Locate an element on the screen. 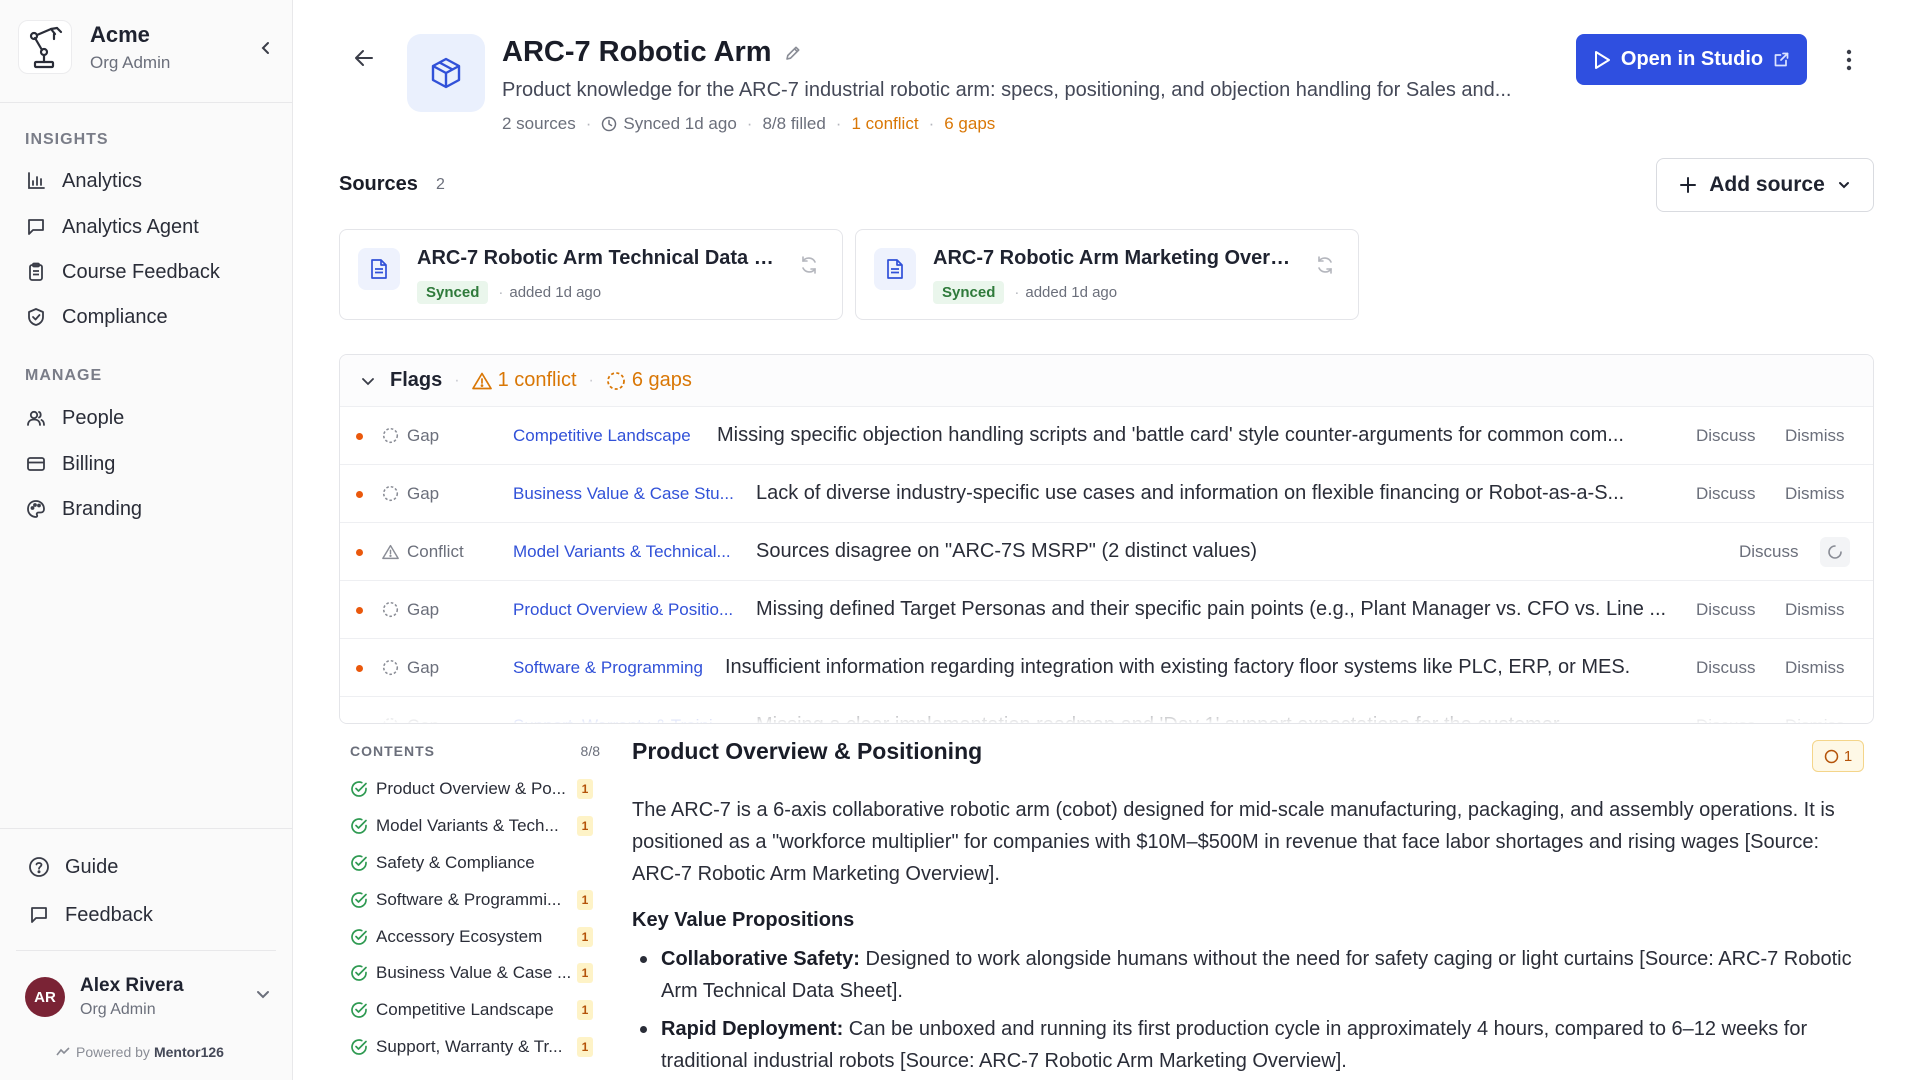 The height and width of the screenshot is (1080, 1920). page-title-text: ARC-7 Robotic Arm is located at coordinates (637, 52).